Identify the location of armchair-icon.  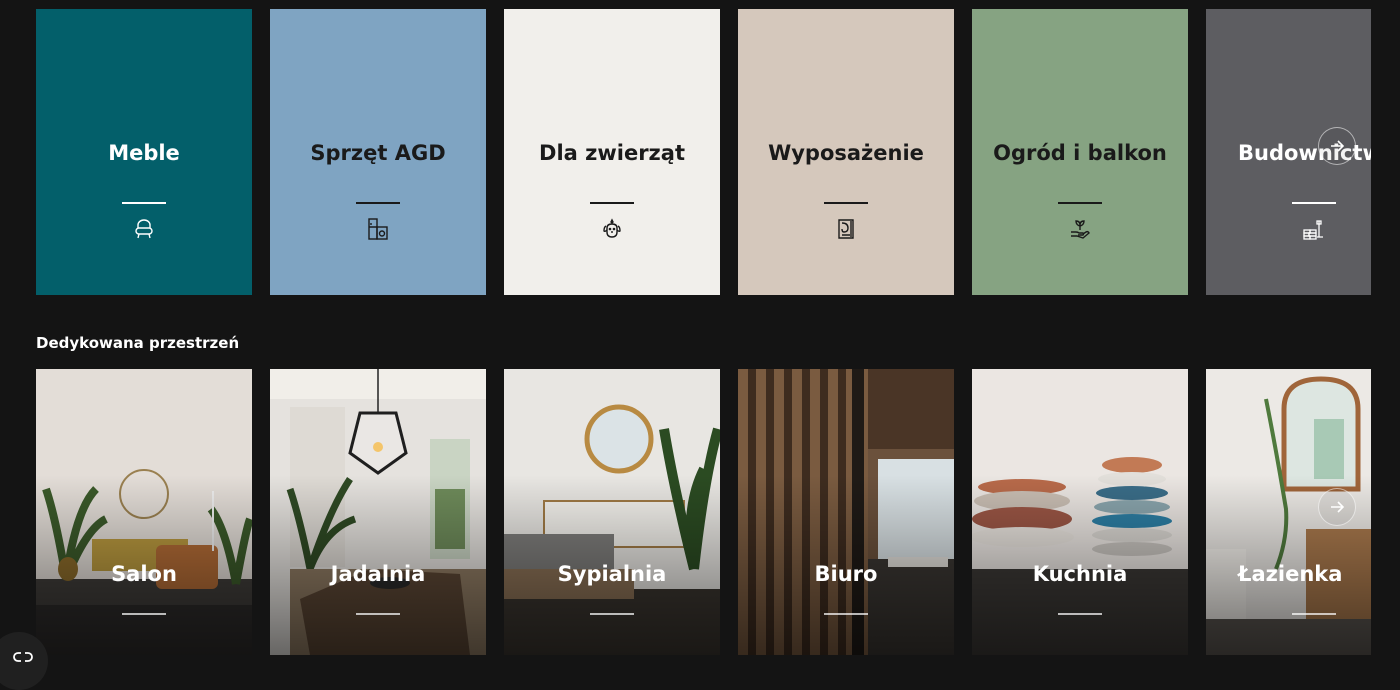
(144, 229).